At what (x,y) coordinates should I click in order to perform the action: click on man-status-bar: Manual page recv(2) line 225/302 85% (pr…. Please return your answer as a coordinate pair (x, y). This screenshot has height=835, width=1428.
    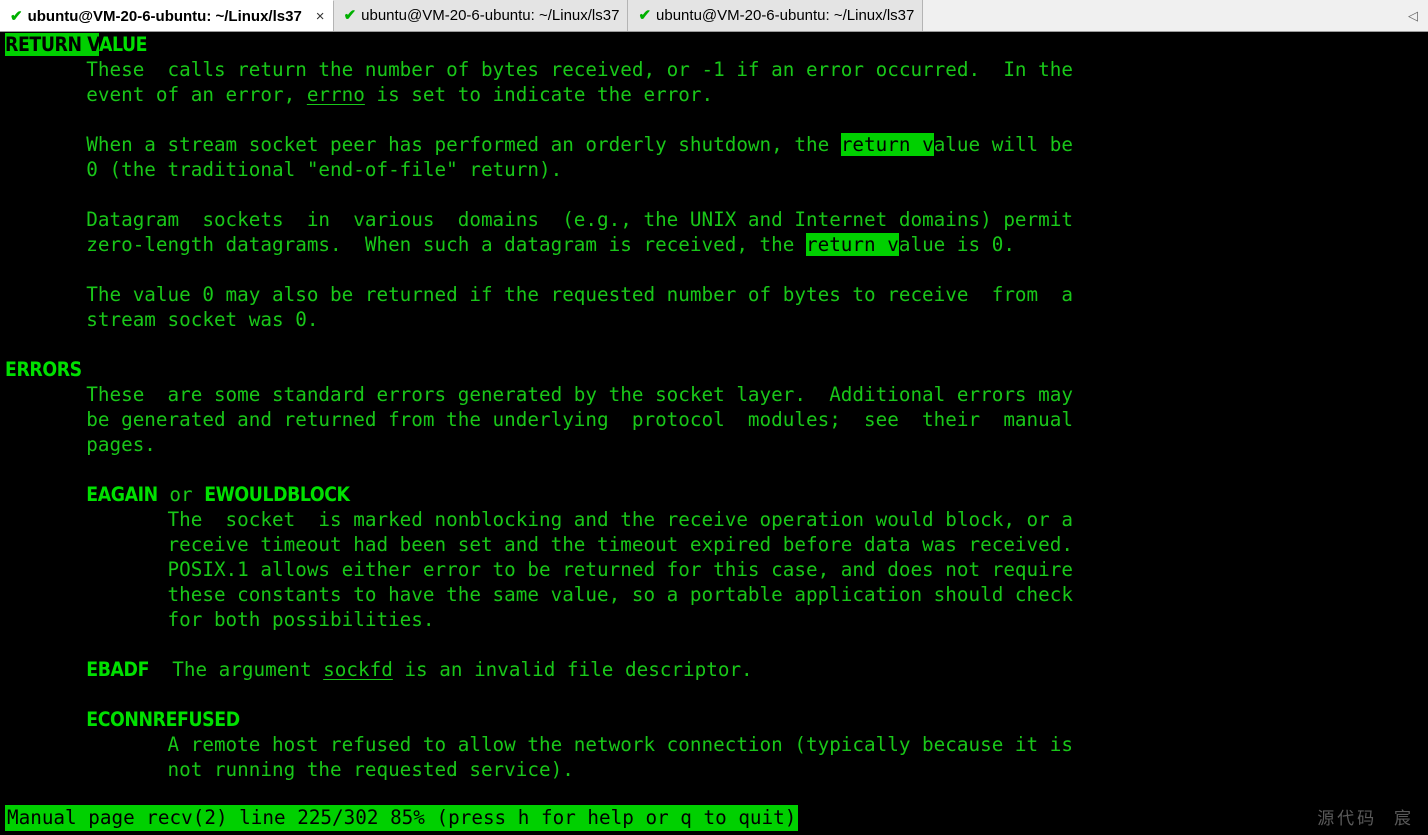
    Looking at the image, I should click on (402, 818).